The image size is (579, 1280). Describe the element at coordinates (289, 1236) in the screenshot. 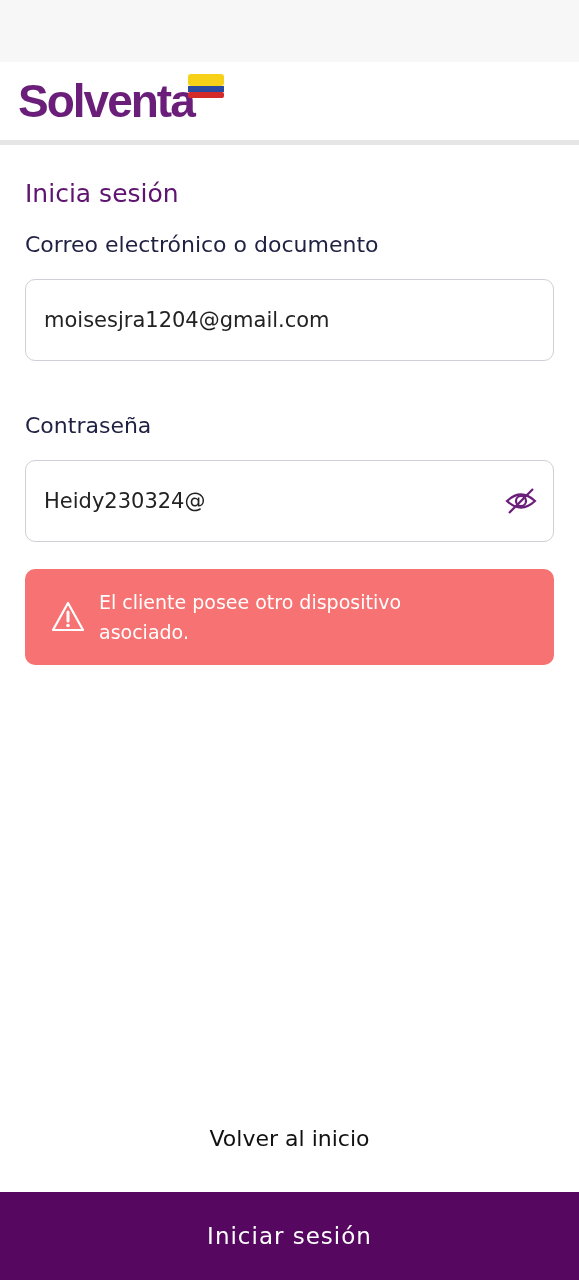

I see `login-button: Iniciar sesión` at that location.